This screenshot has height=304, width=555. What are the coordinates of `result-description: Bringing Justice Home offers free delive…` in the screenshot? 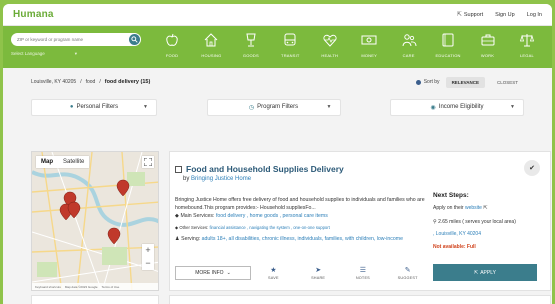 It's located at (300, 204).